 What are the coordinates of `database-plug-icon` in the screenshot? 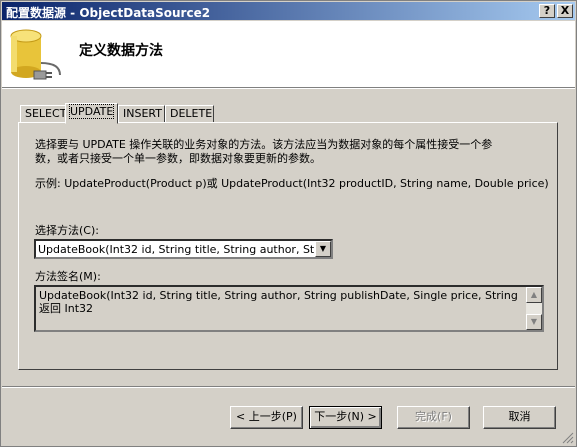 It's located at (35, 54).